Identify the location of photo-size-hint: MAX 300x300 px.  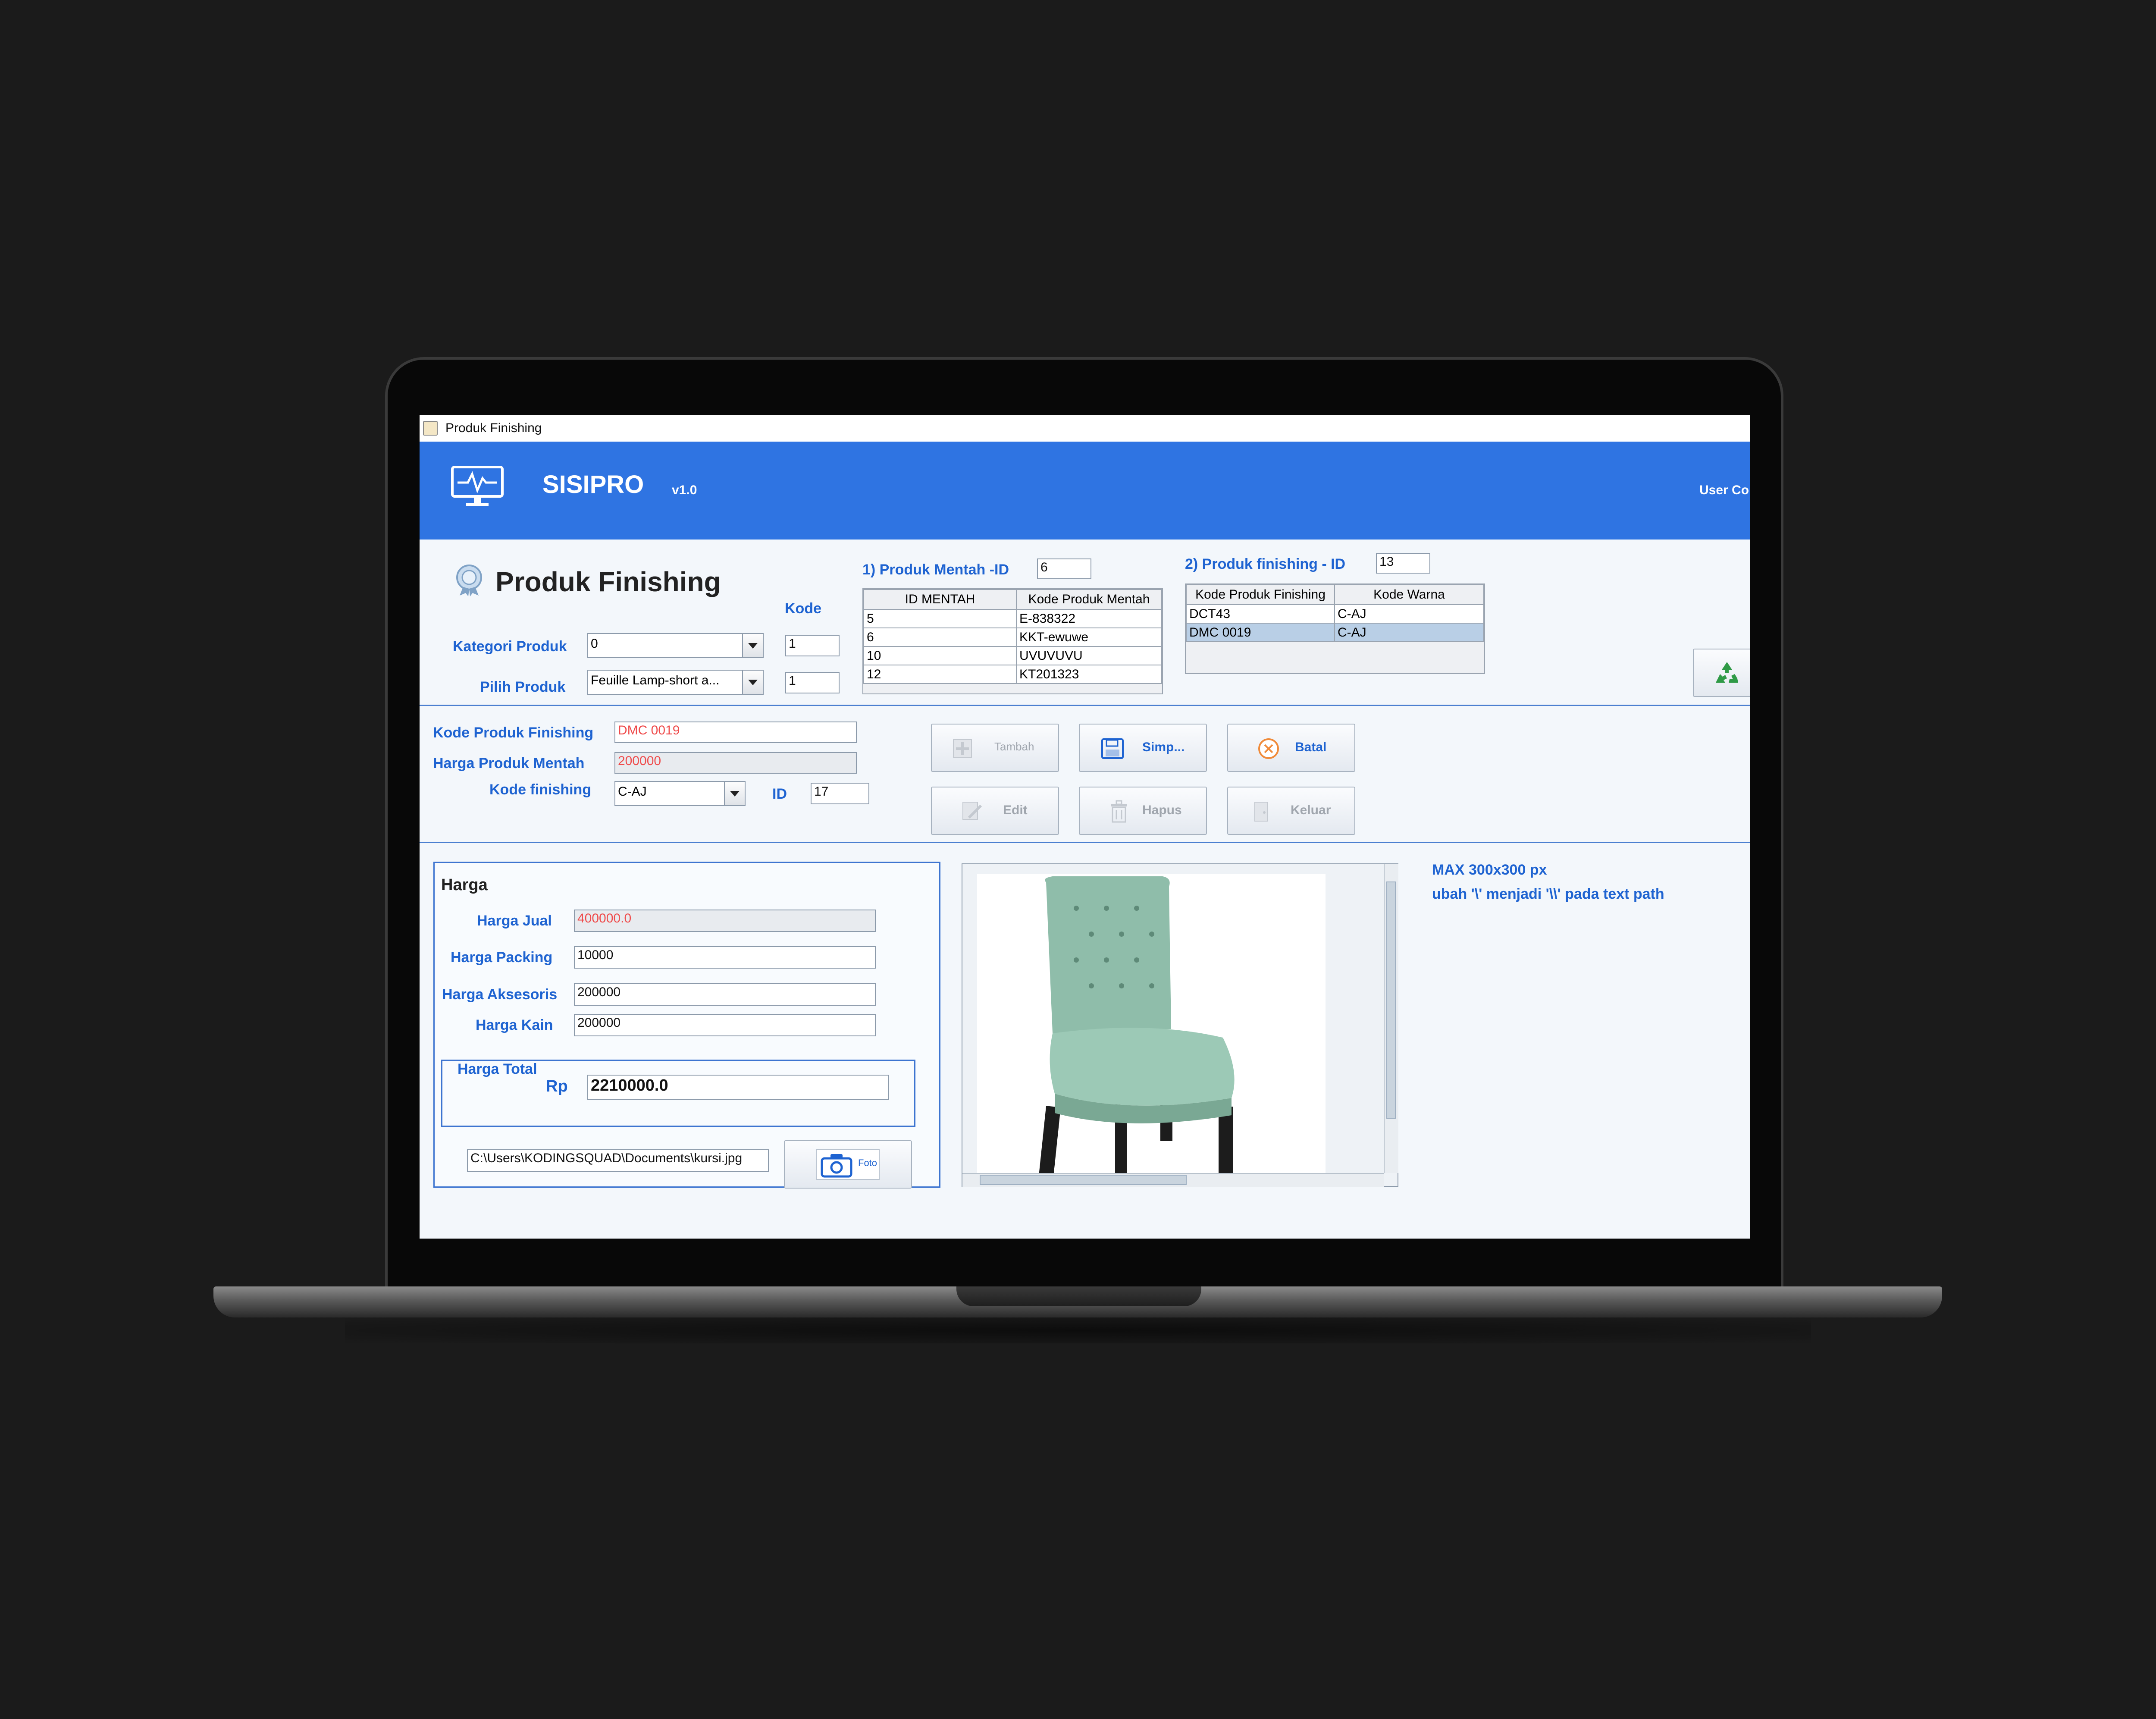
(1489, 870).